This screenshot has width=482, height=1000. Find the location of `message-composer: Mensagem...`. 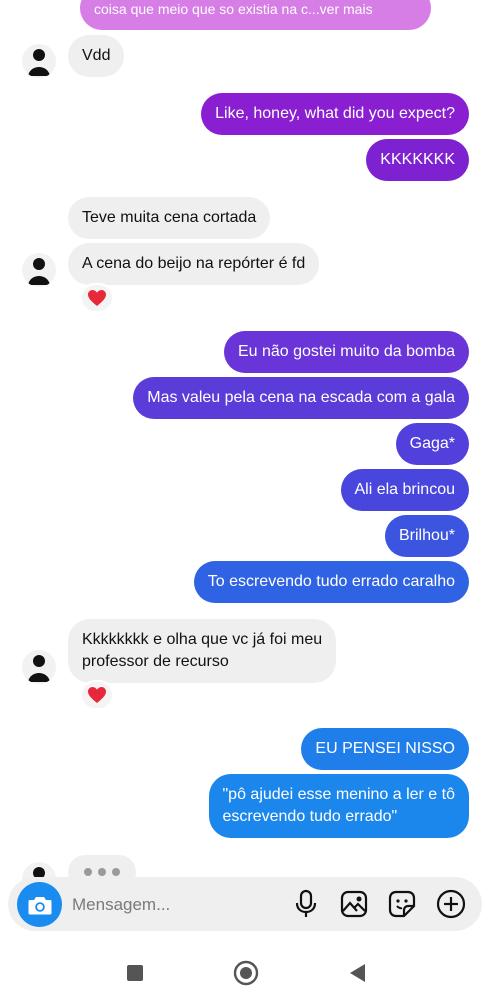

message-composer: Mensagem... is located at coordinates (245, 904).